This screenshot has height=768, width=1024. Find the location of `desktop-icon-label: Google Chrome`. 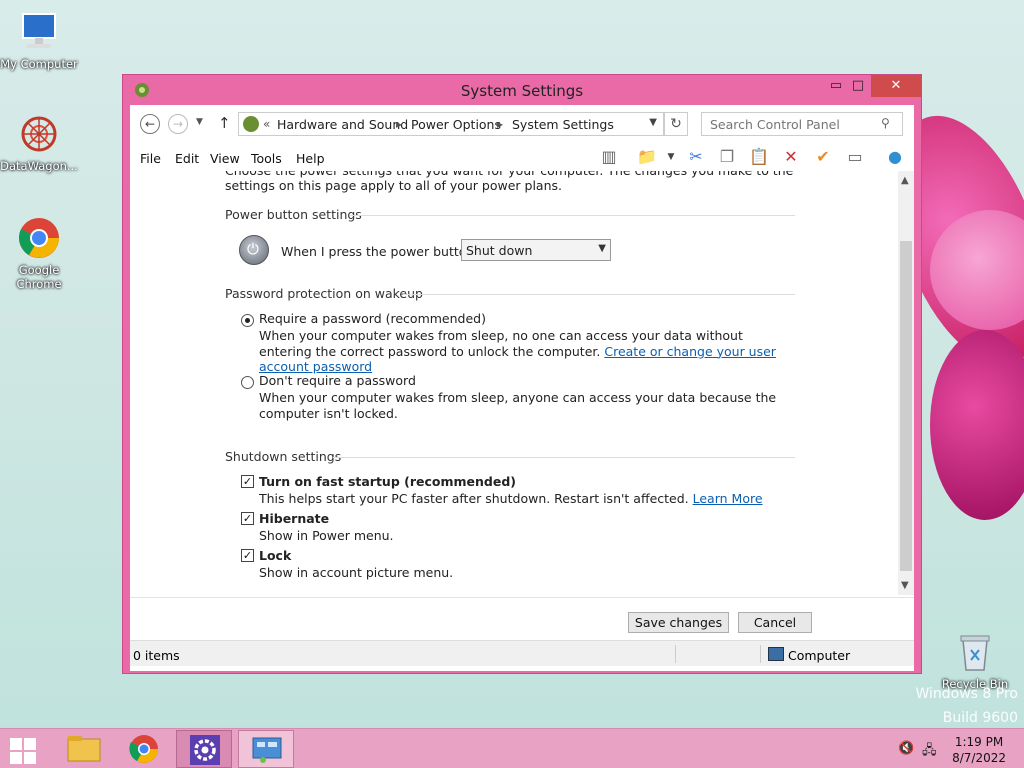

desktop-icon-label: Google Chrome is located at coordinates (39, 277).